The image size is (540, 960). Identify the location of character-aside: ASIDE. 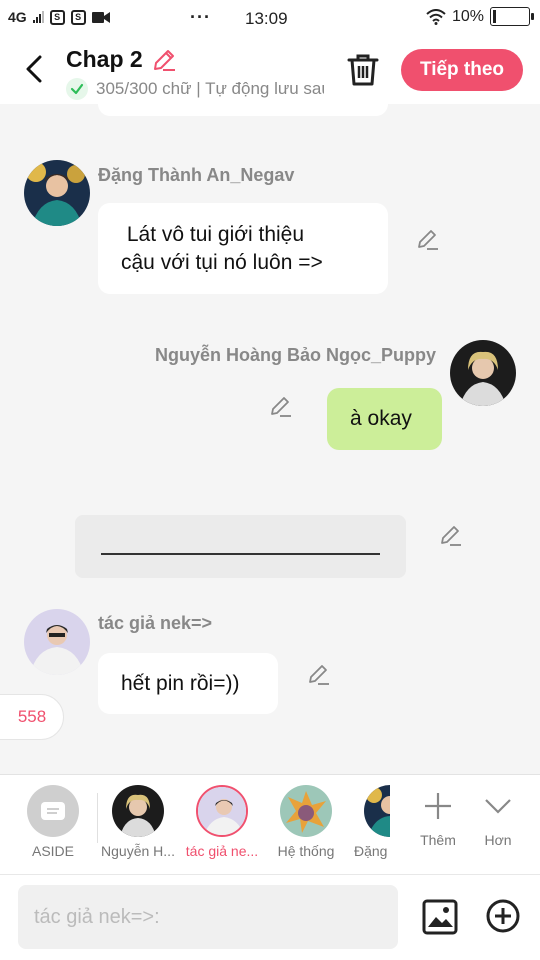
(53, 822).